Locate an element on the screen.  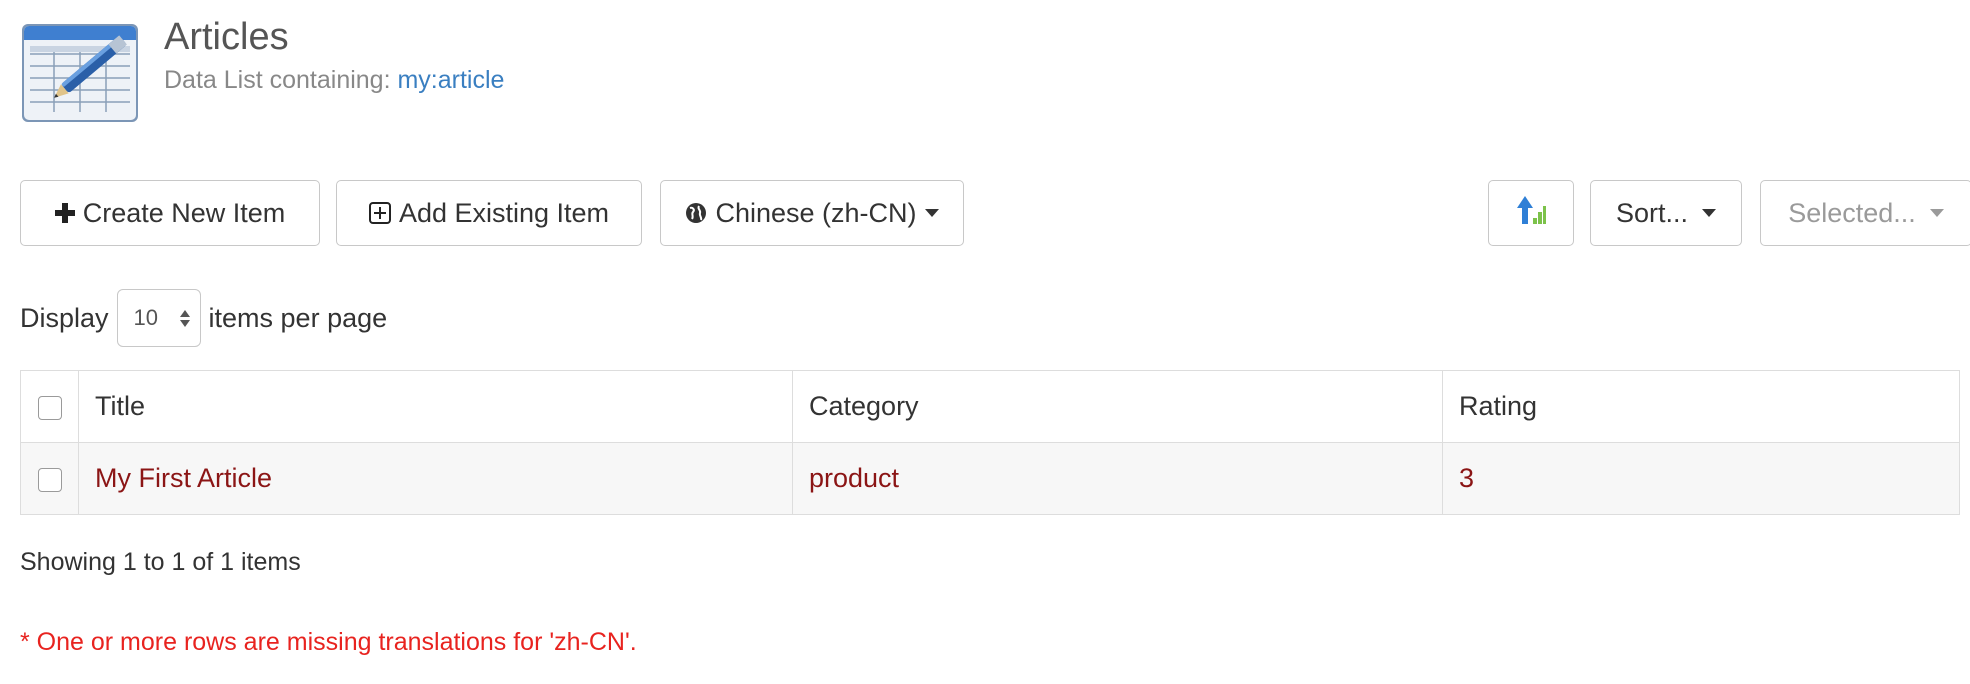
page-size-control: Display 10 items per page is located at coordinates (203, 318).